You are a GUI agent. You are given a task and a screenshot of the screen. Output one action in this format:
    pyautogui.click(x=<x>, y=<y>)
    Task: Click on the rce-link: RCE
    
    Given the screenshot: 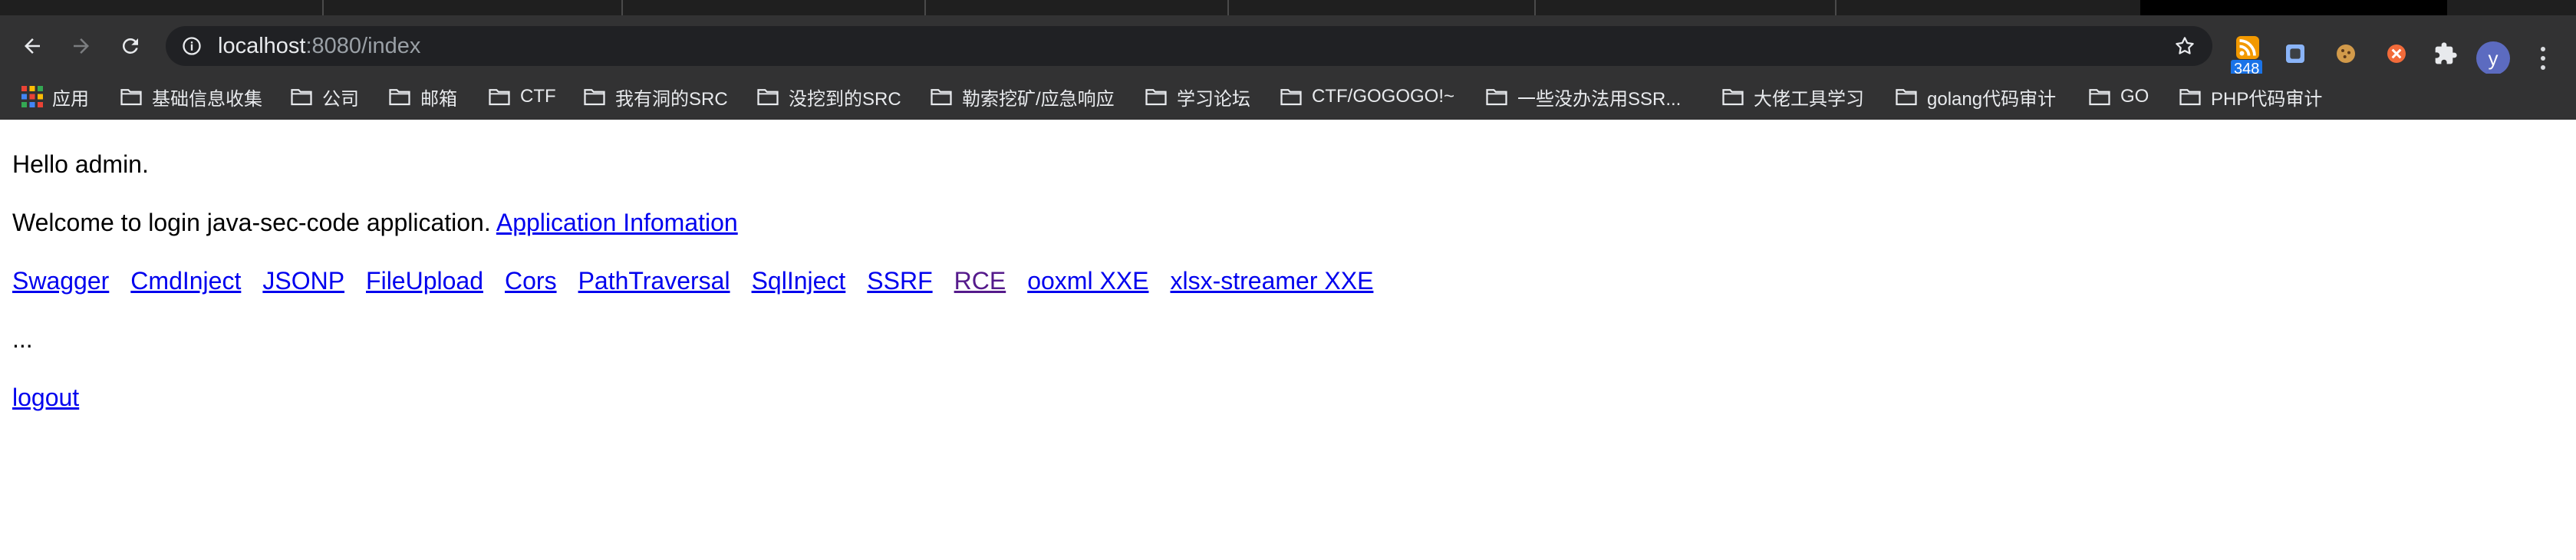 What is the action you would take?
    pyautogui.click(x=980, y=281)
    